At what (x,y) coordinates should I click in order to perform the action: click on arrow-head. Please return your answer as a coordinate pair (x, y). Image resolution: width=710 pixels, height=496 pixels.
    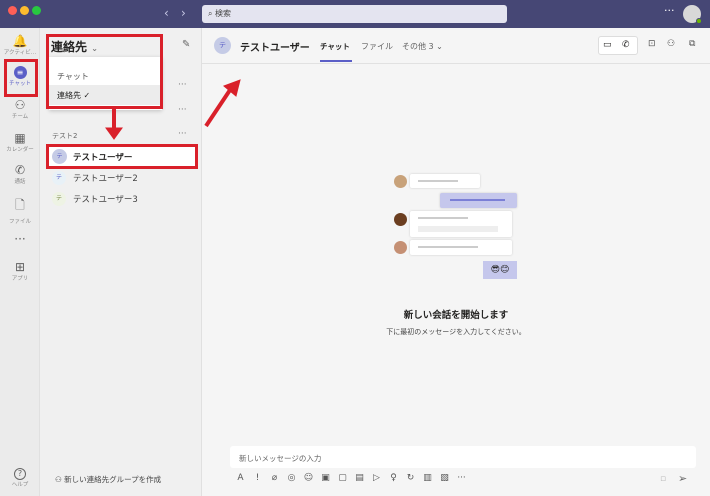
    Looking at the image, I should click on (114, 133).